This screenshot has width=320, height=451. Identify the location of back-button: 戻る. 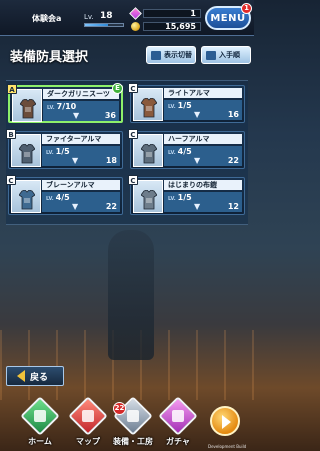
(35, 376).